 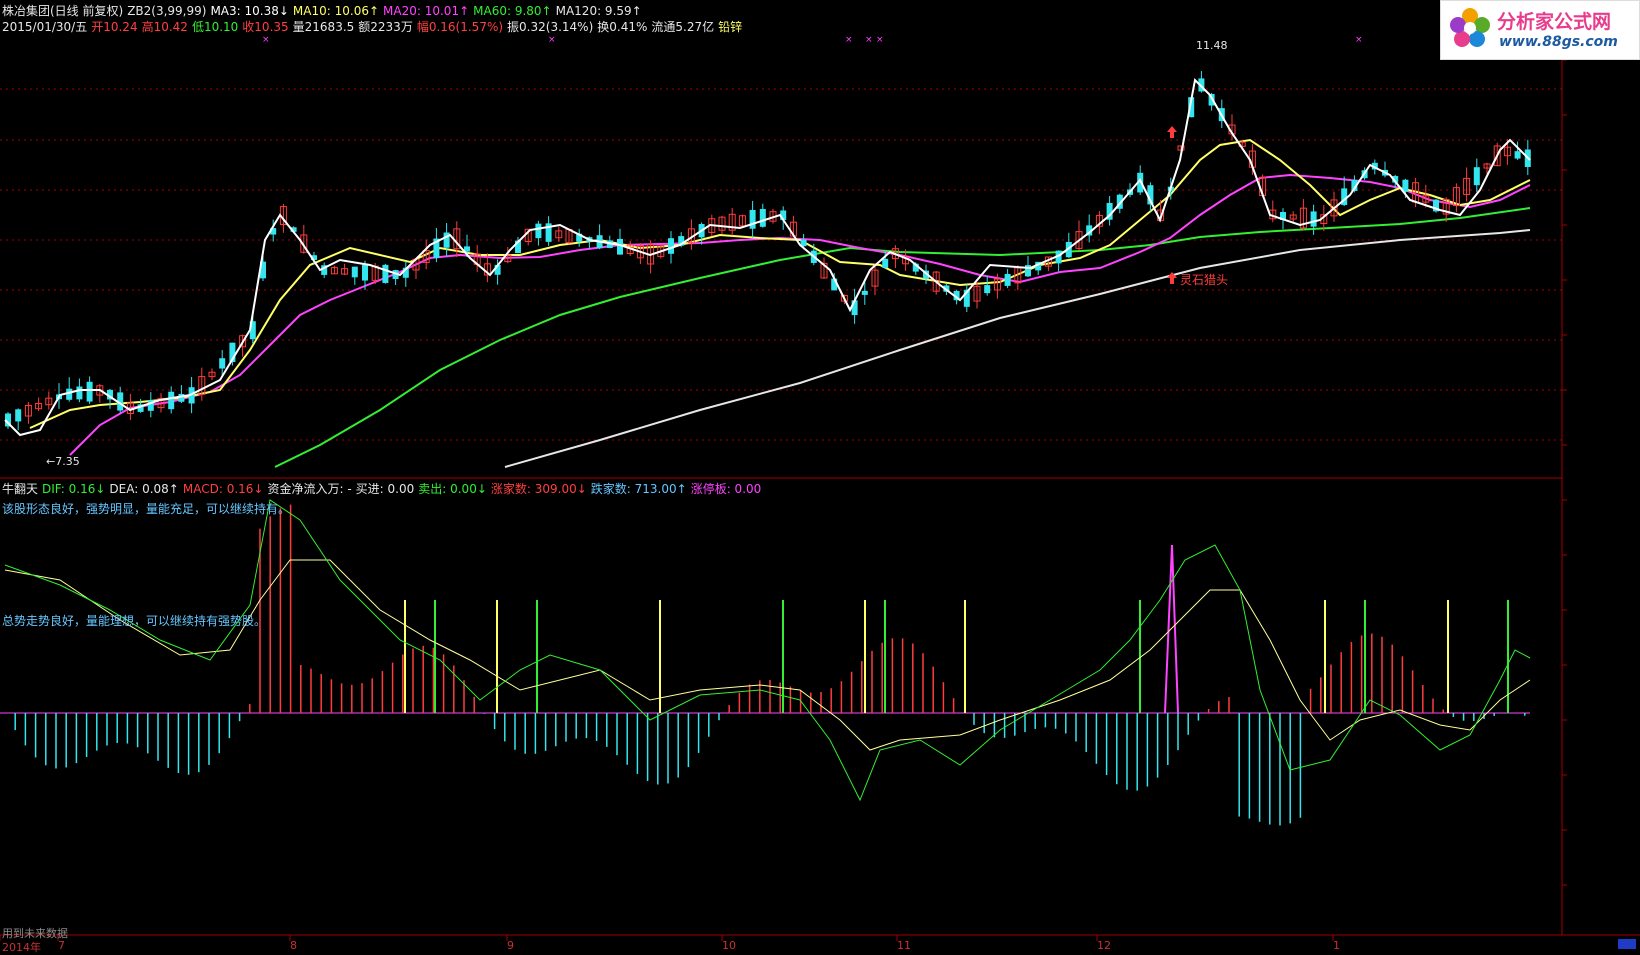 I want to click on x-marker-5: ×, so click(x=1359, y=40).